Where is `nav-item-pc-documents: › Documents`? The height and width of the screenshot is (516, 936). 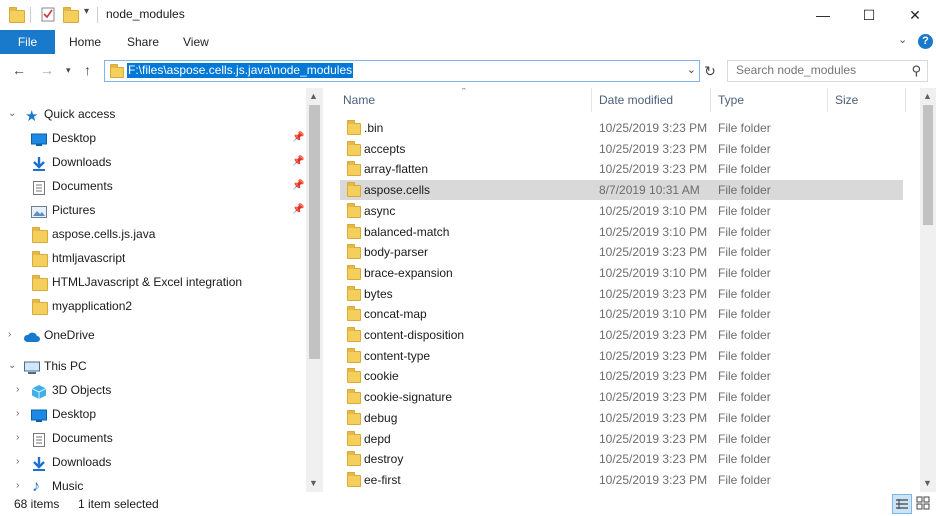 nav-item-pc-documents: › Documents is located at coordinates (153, 438).